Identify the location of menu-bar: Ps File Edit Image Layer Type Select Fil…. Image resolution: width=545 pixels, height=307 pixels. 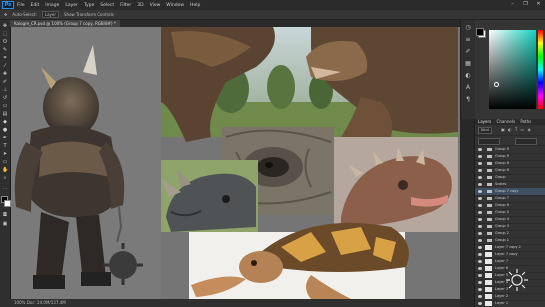
(272, 5).